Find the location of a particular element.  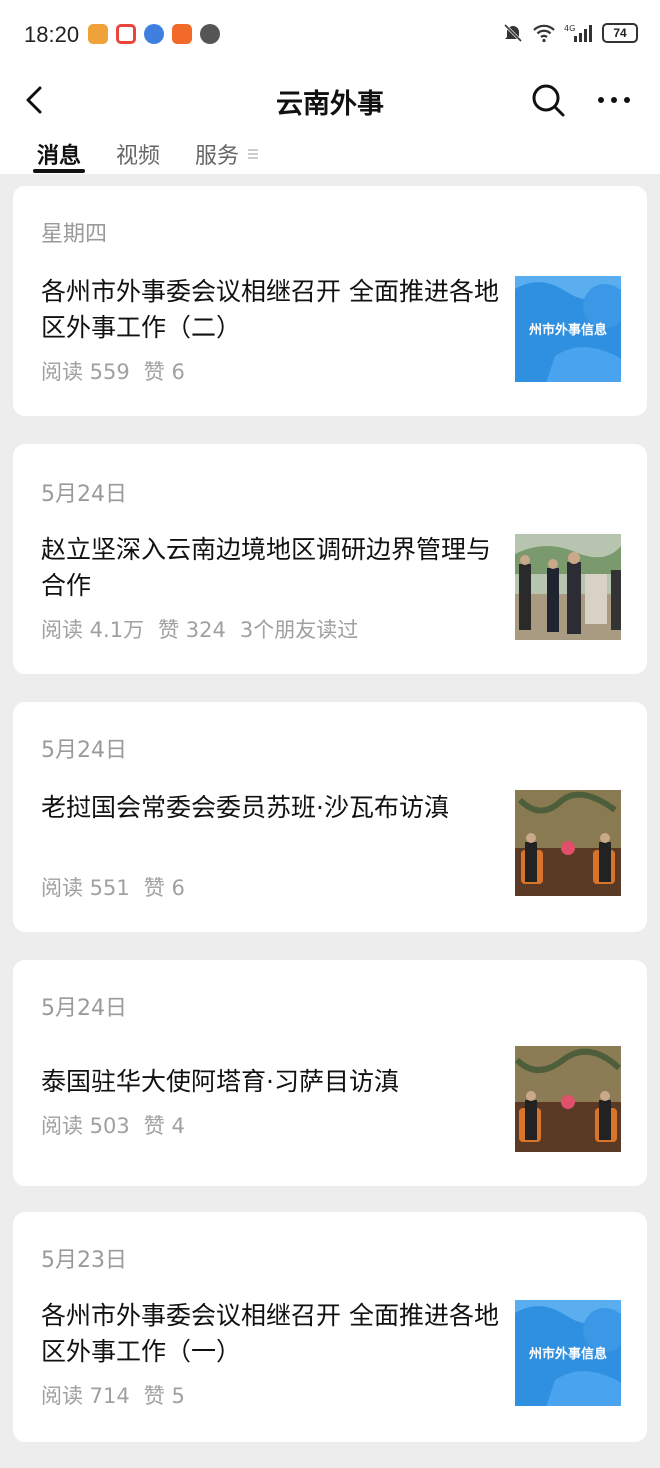

weibo-notification-icon is located at coordinates (98, 34).